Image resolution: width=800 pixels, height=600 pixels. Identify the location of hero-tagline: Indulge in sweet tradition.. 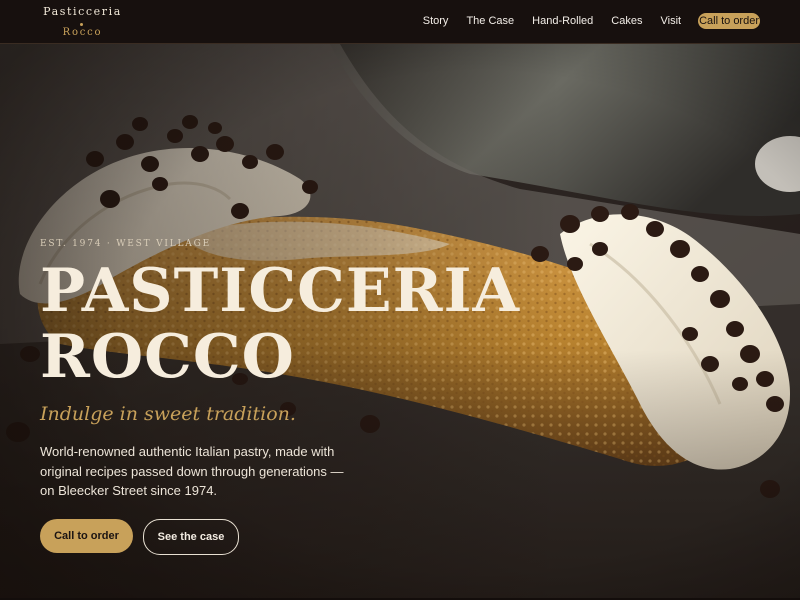
(168, 414).